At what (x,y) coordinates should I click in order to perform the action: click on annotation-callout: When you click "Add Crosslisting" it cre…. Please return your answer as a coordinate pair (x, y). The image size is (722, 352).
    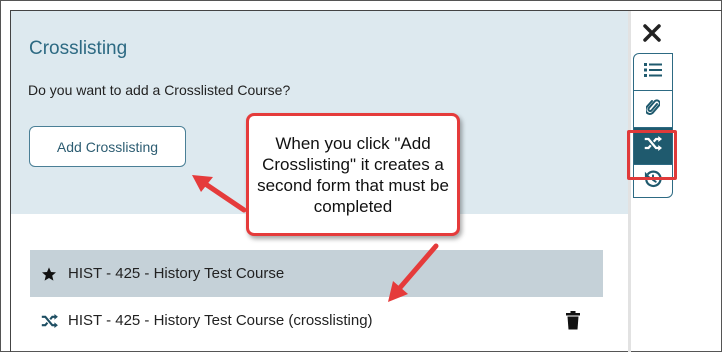
    Looking at the image, I should click on (353, 174).